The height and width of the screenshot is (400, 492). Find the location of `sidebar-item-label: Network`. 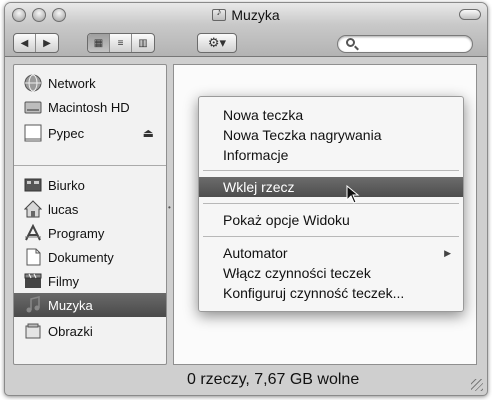

sidebar-item-label: Network is located at coordinates (72, 83).